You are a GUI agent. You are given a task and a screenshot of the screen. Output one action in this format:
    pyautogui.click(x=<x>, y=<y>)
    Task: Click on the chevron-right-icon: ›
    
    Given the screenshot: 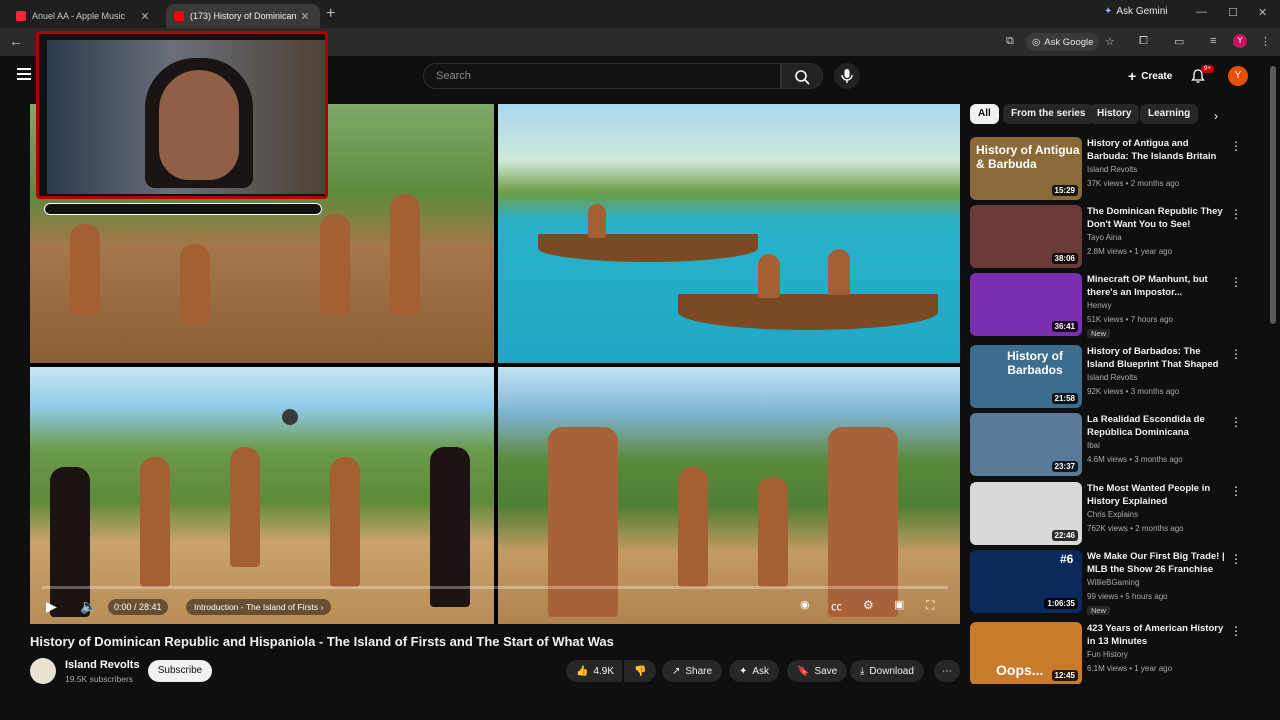 What is the action you would take?
    pyautogui.click(x=1216, y=116)
    